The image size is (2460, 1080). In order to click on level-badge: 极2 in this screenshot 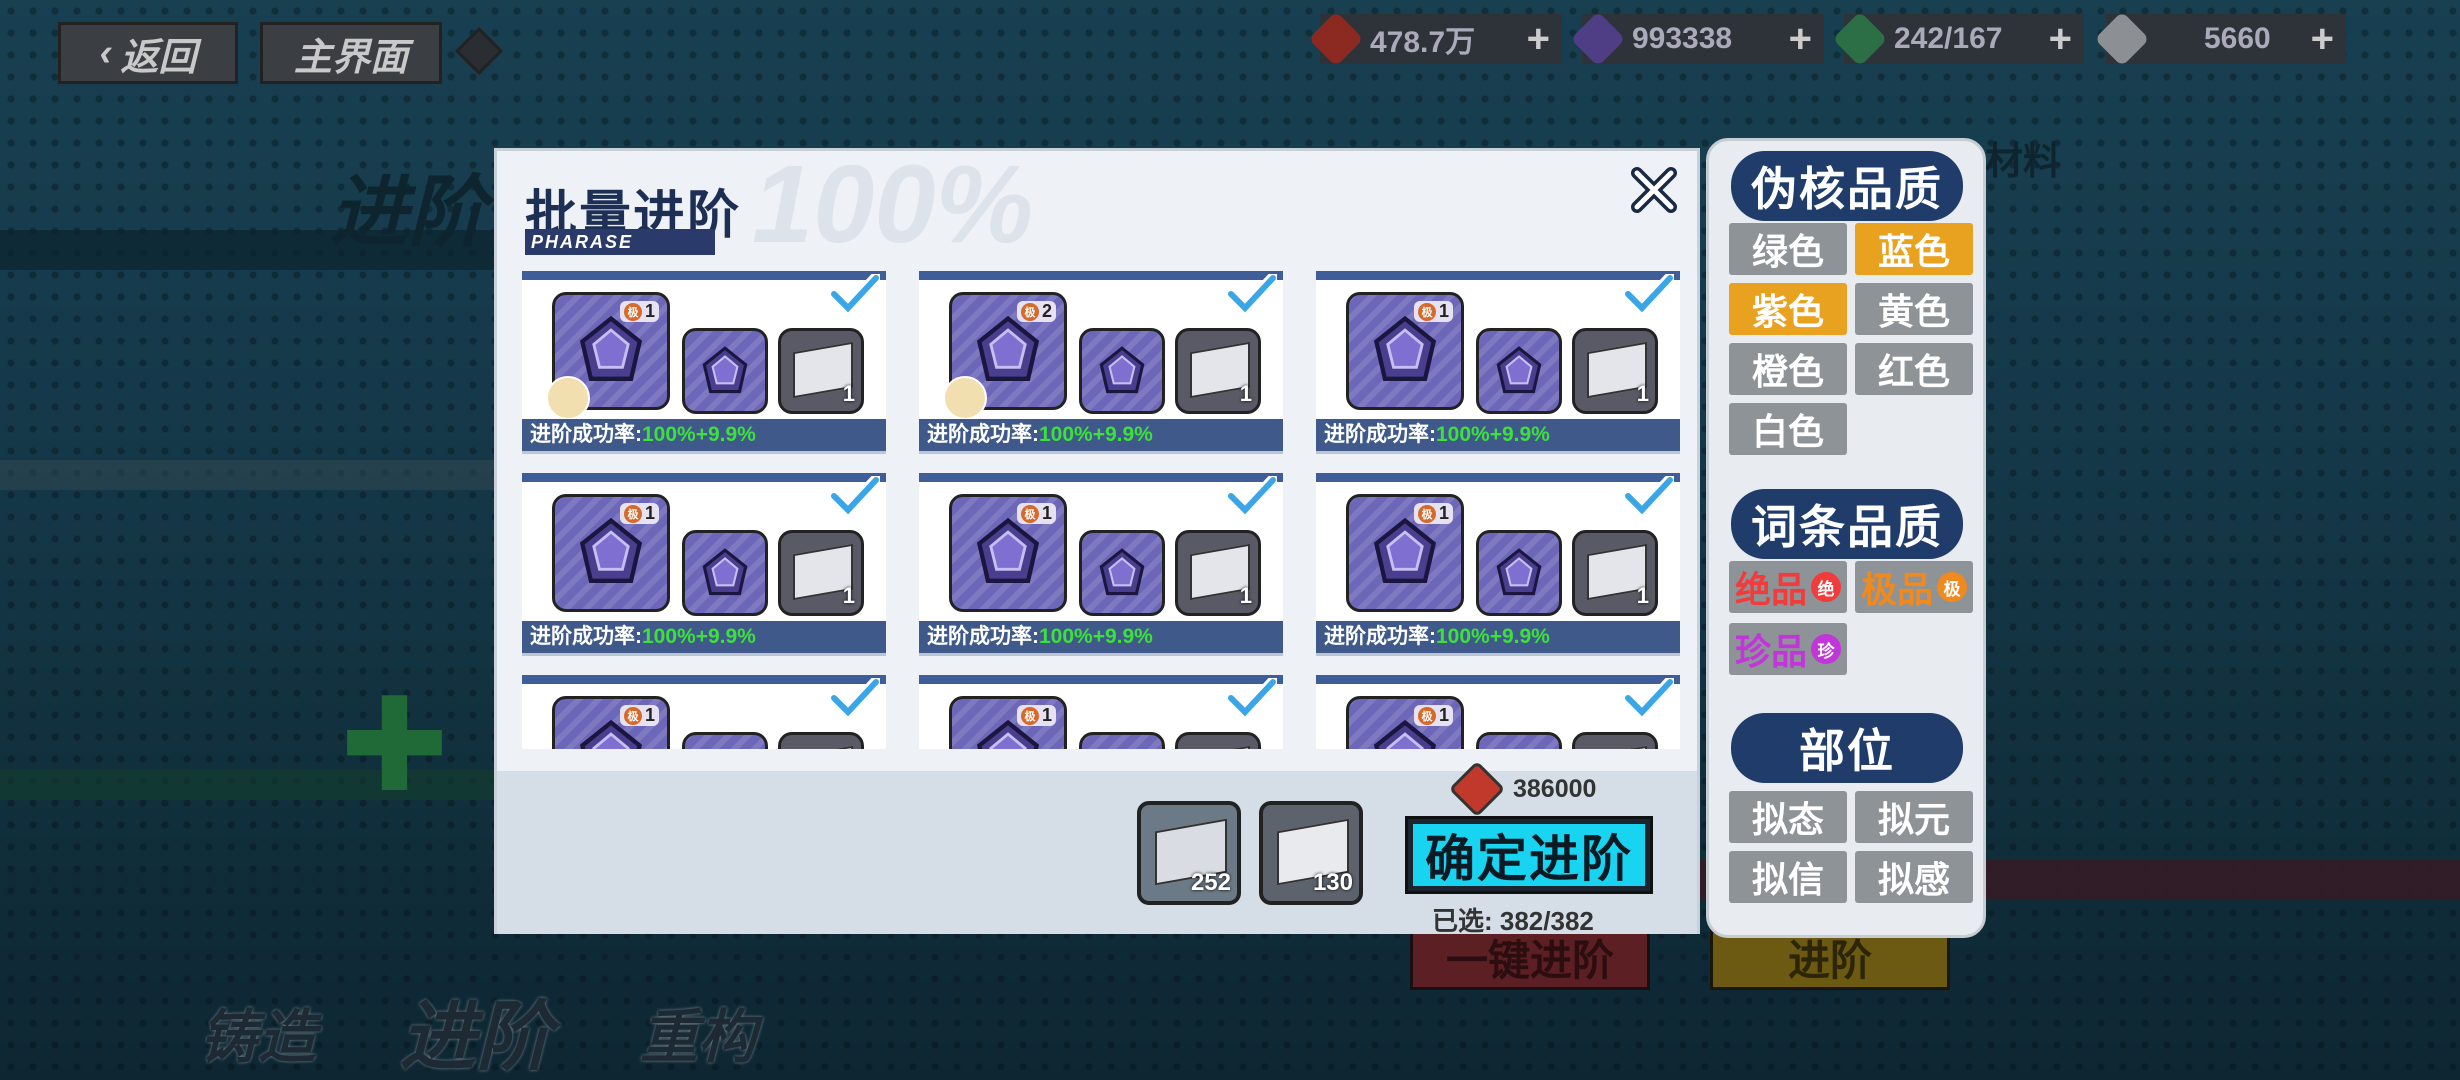, I will do `click(1036, 311)`.